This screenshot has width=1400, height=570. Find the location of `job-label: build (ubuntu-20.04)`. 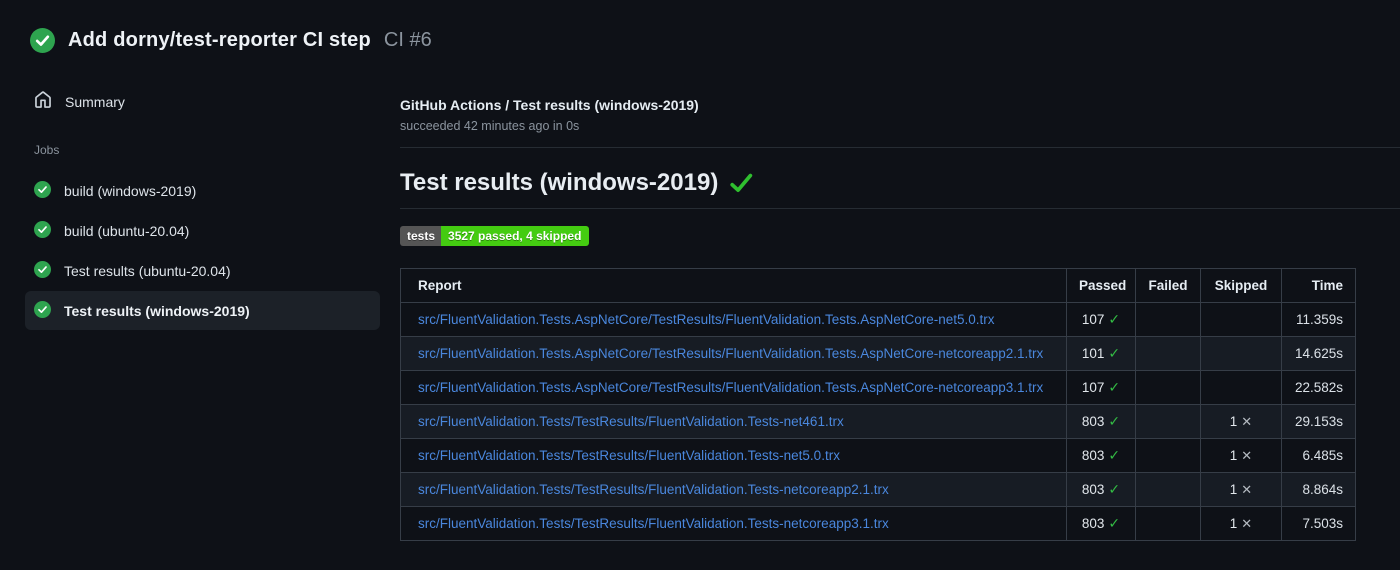

job-label: build (ubuntu-20.04) is located at coordinates (127, 230).